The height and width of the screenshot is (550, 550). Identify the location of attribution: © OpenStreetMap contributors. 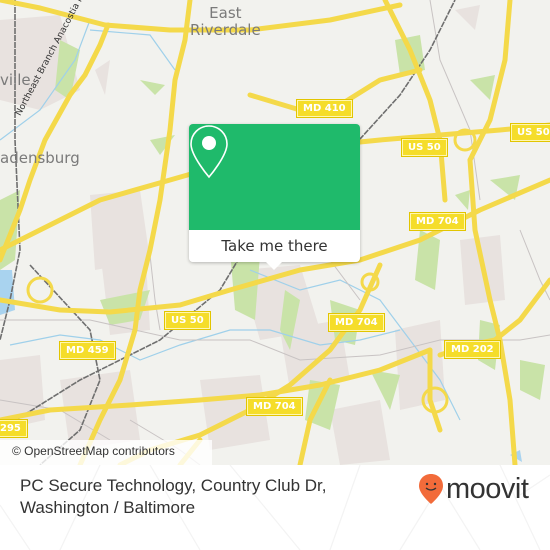
(93, 451).